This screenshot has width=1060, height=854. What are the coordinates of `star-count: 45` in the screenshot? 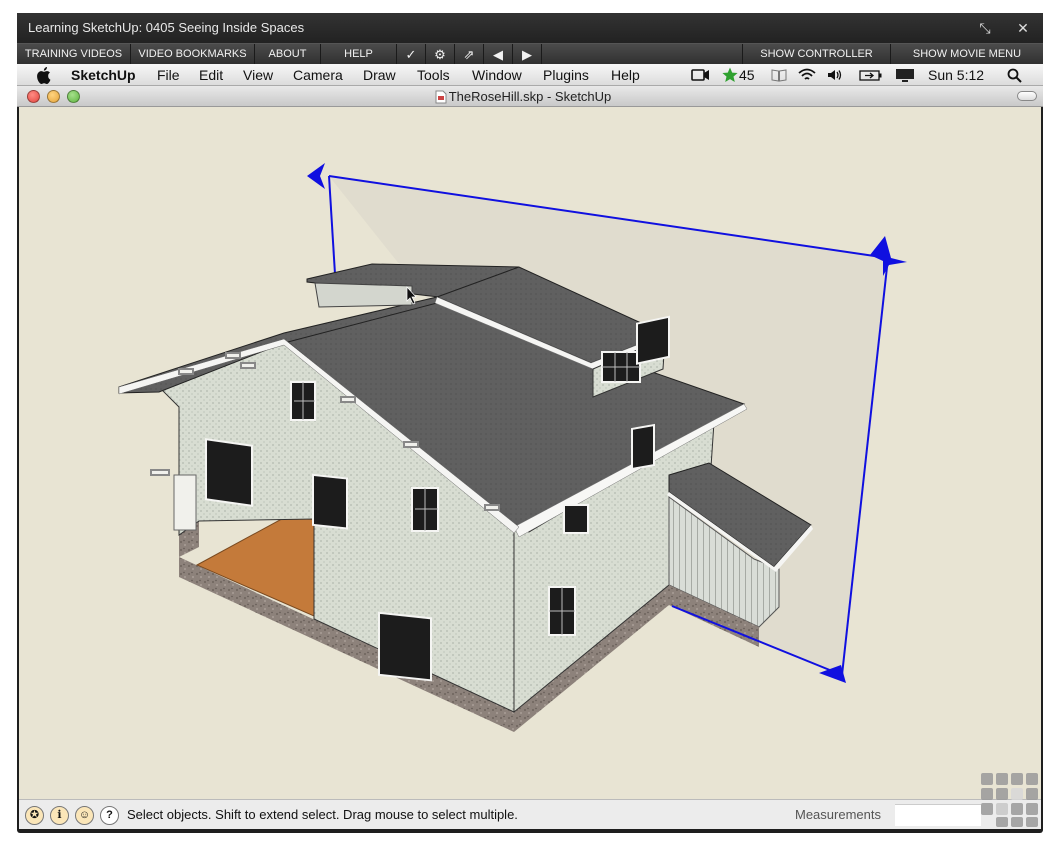 It's located at (747, 75).